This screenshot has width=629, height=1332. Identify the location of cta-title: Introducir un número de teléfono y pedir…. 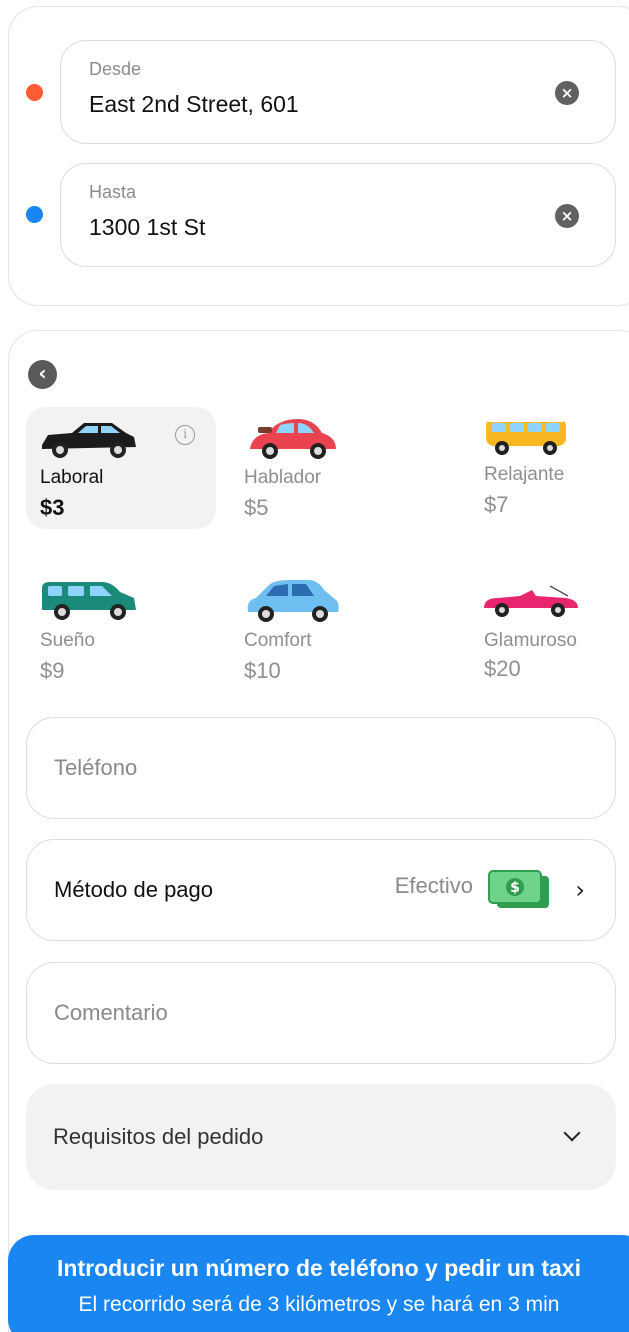
(319, 1268).